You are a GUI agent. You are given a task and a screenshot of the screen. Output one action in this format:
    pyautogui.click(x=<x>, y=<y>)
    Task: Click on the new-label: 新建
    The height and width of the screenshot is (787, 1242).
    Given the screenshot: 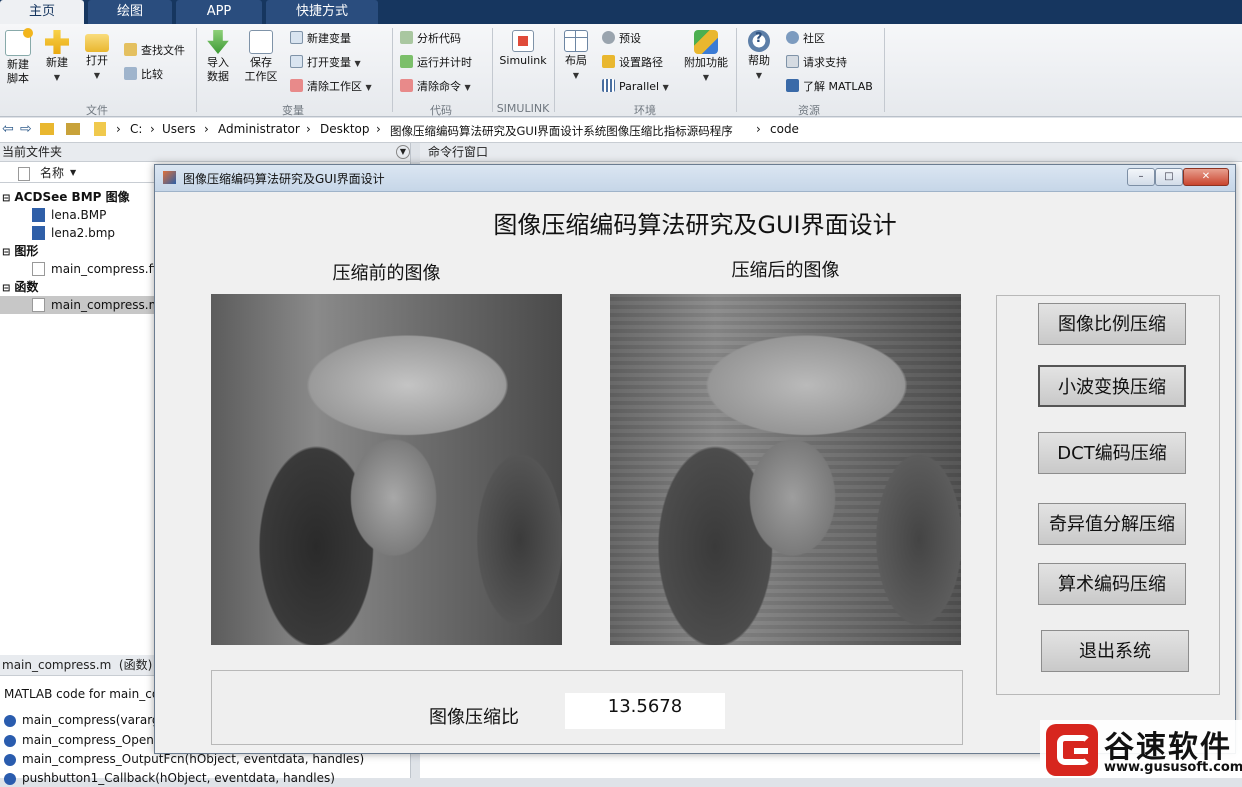 What is the action you would take?
    pyautogui.click(x=57, y=62)
    